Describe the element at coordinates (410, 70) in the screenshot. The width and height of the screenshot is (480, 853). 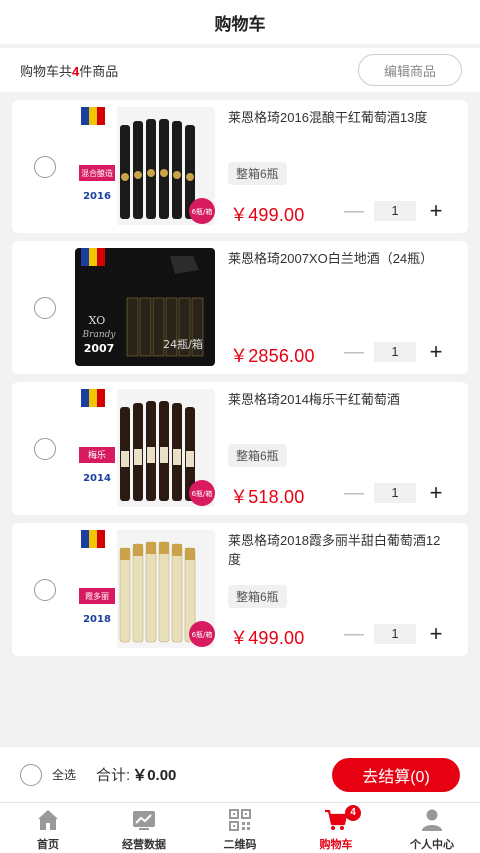
I see `edit-items-button: 编辑商品` at that location.